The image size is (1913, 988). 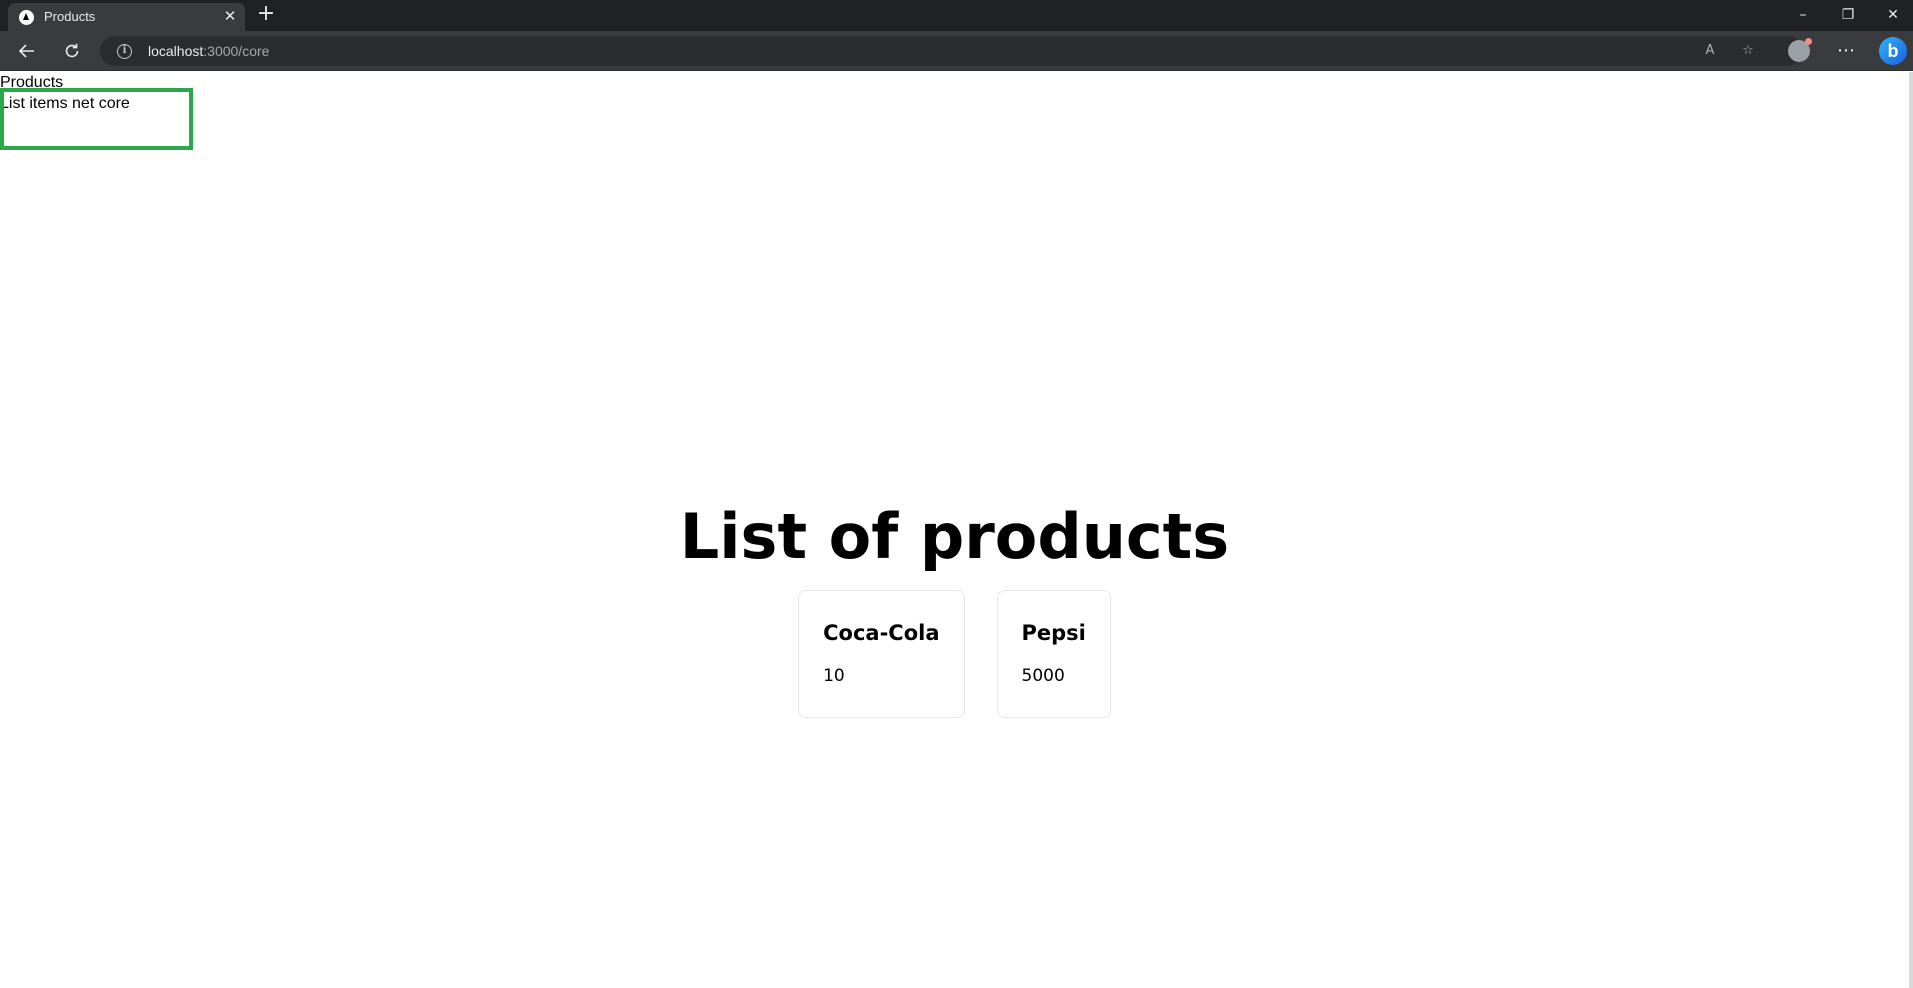 What do you see at coordinates (126, 17) in the screenshot?
I see `browser-tab: Products ✕` at bounding box center [126, 17].